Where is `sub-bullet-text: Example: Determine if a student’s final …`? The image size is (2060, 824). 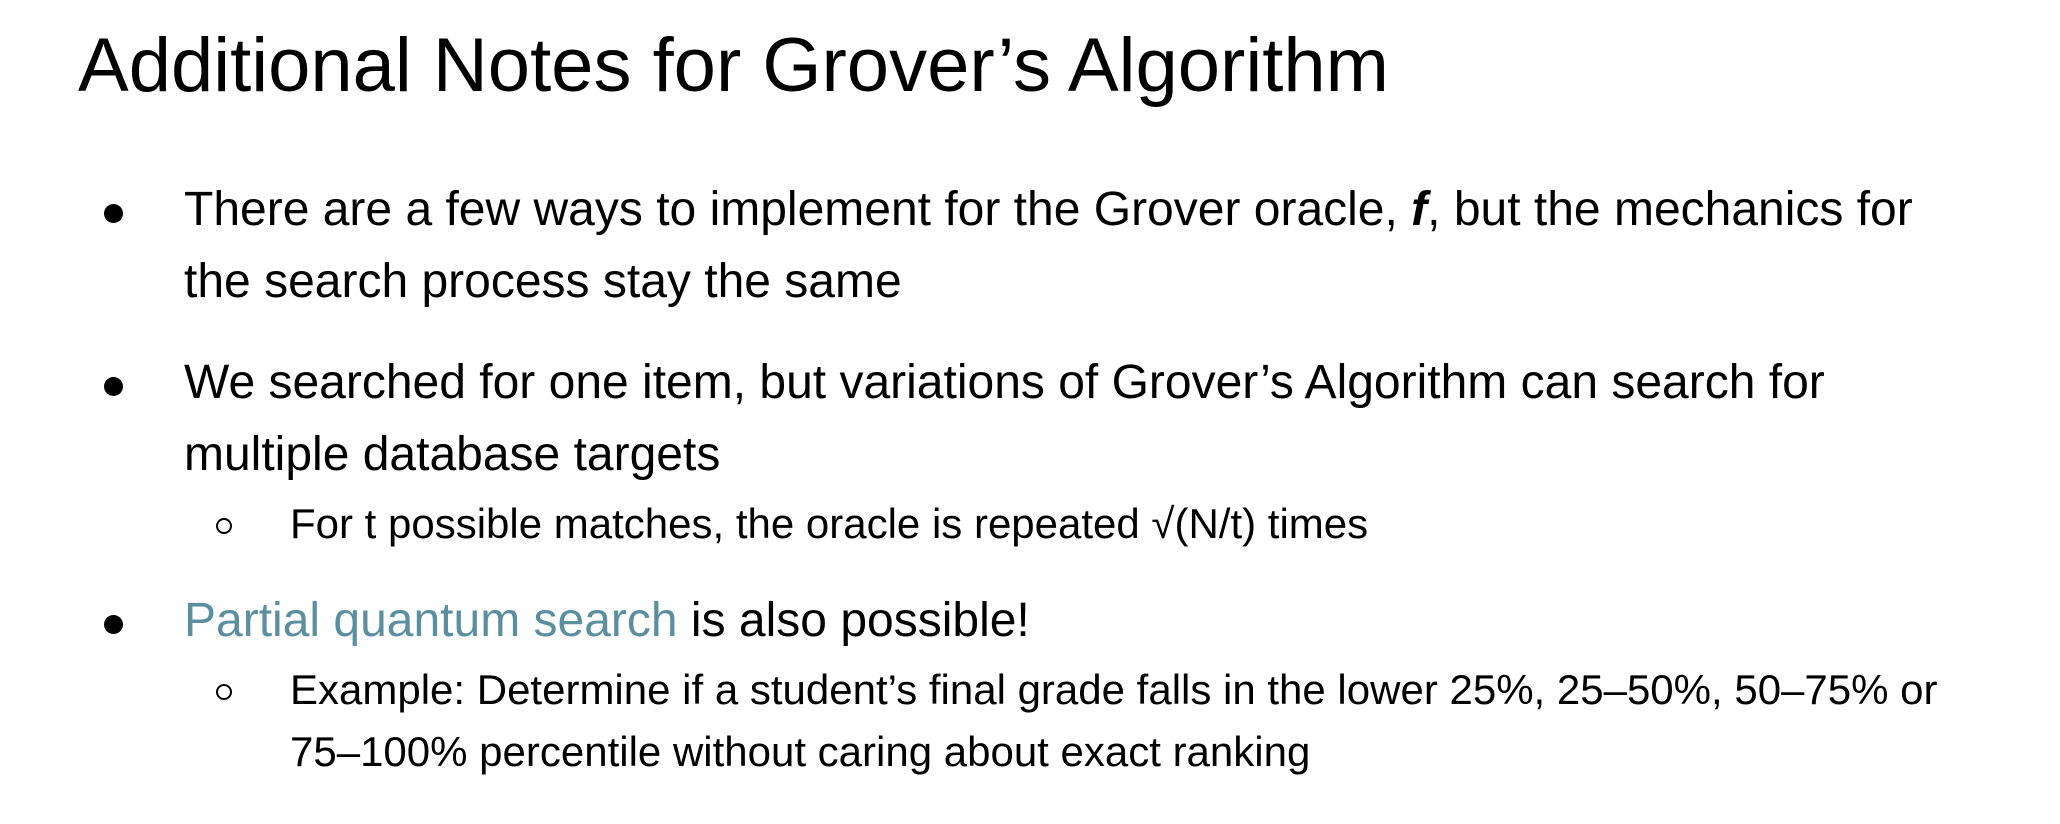 sub-bullet-text: Example: Determine if a student’s final … is located at coordinates (1114, 720).